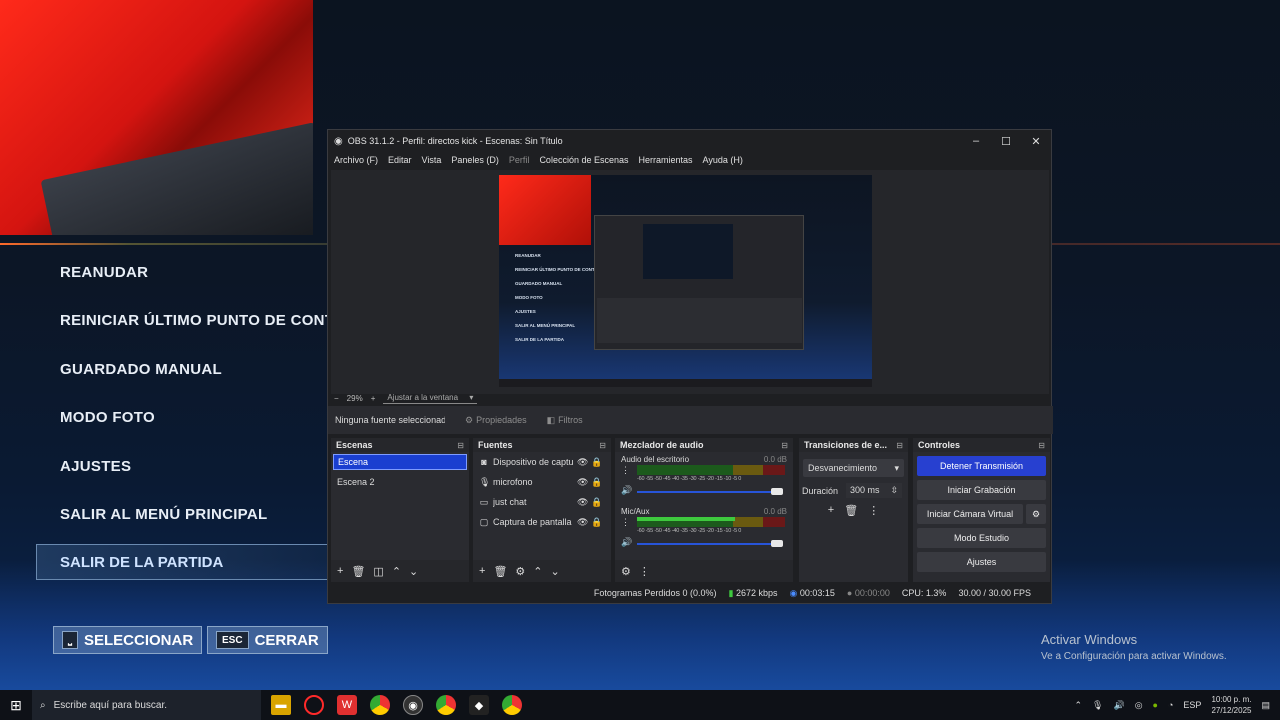 Image resolution: width=1280 pixels, height=720 pixels. What do you see at coordinates (1036, 141) in the screenshot?
I see `close-icon: ✕` at bounding box center [1036, 141].